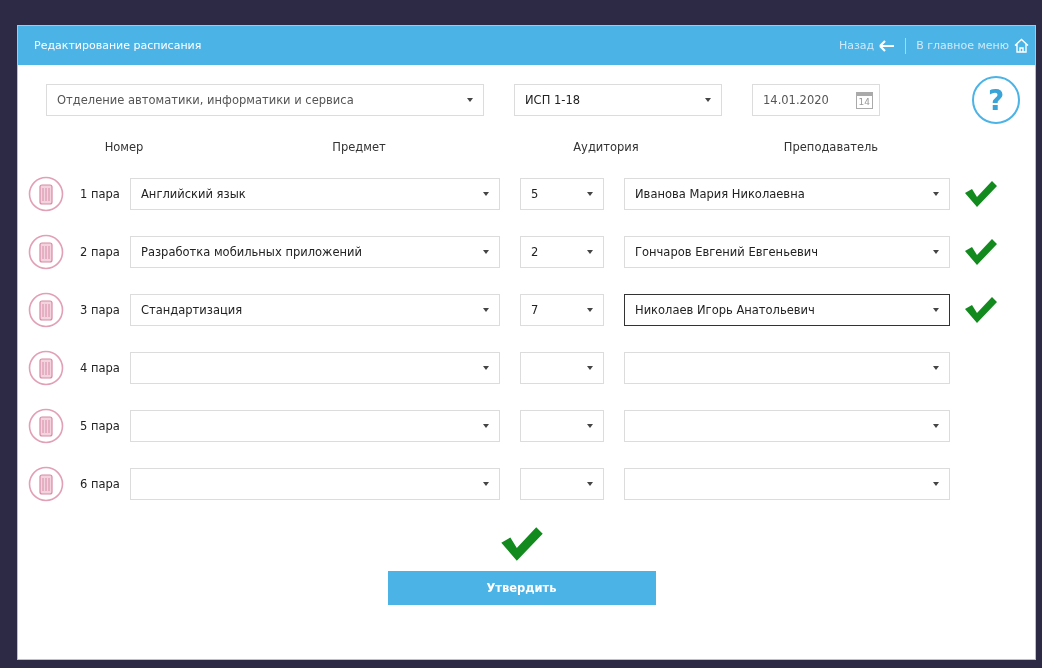 The height and width of the screenshot is (668, 1042). Describe the element at coordinates (887, 45) in the screenshot. I see `back-arrow-icon` at that location.